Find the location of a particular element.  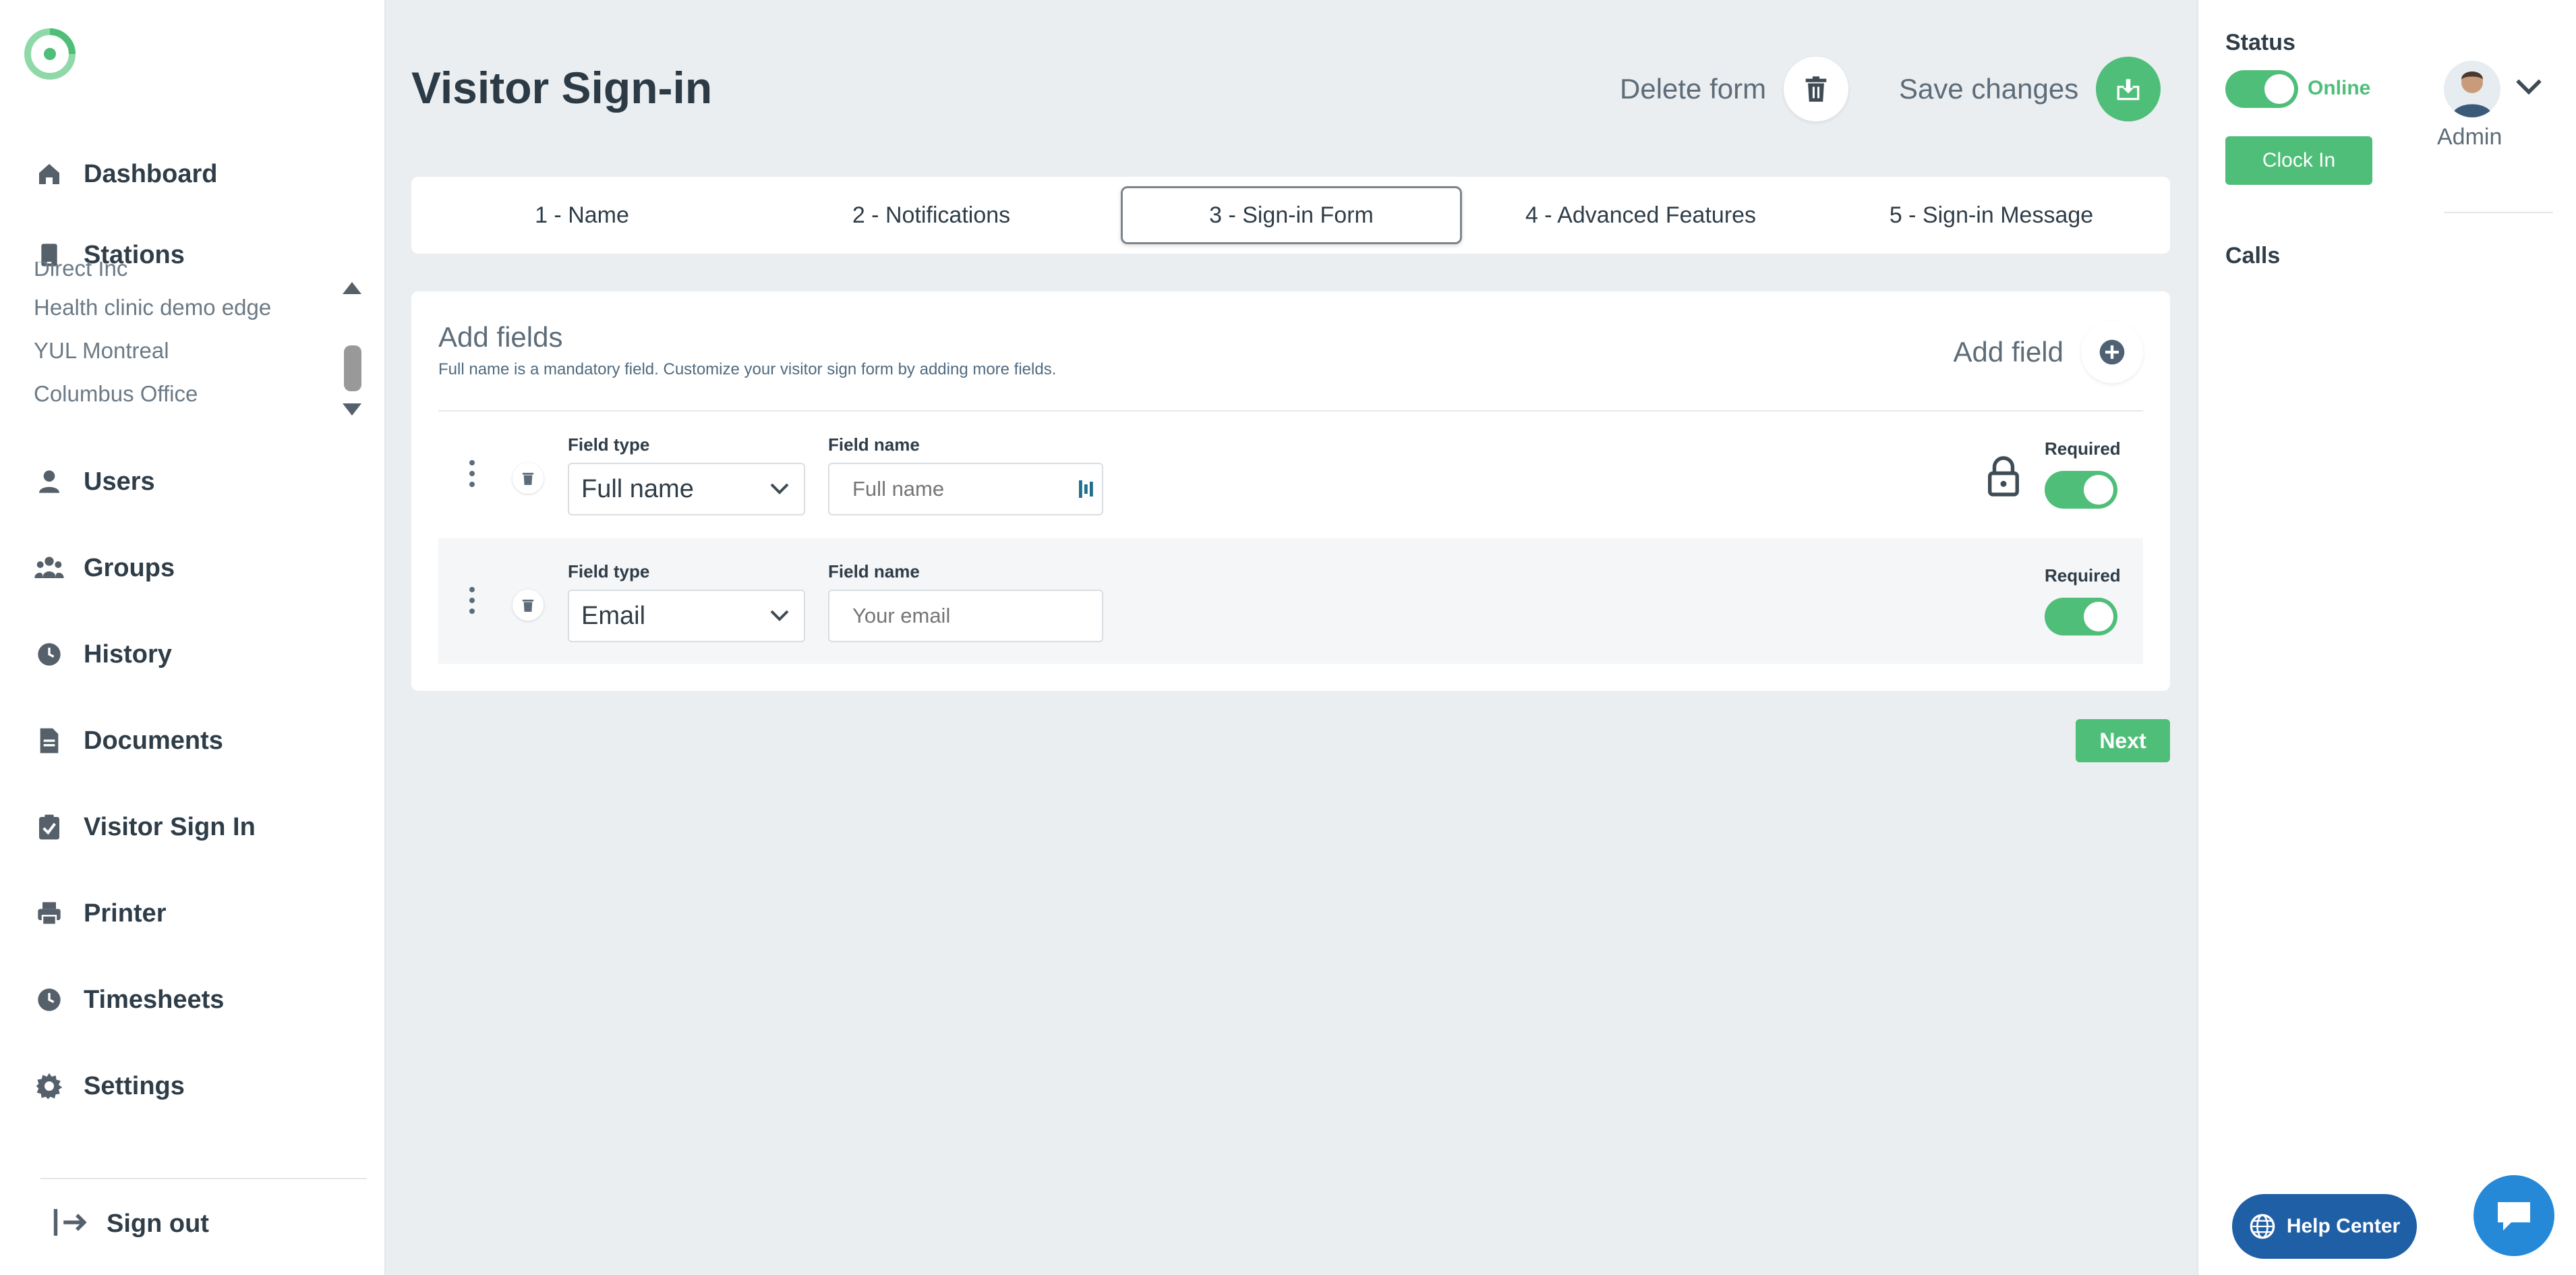

field-type-select: Full name is located at coordinates (686, 489).